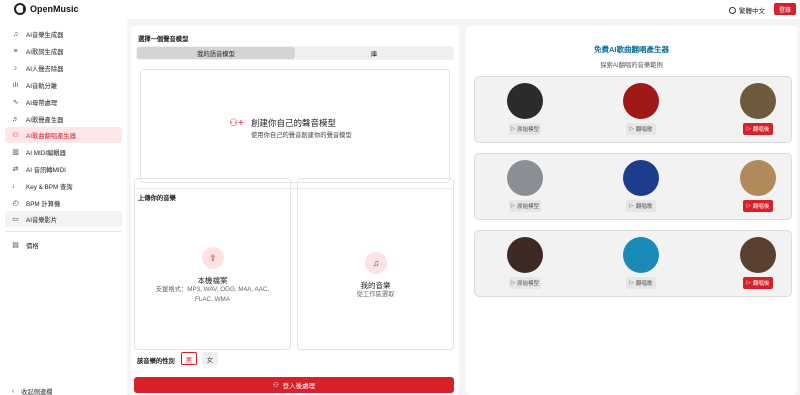  Describe the element at coordinates (63, 203) in the screenshot. I see `sidebar-item-bpm-calculator: ◴ BPM 計算機` at that location.